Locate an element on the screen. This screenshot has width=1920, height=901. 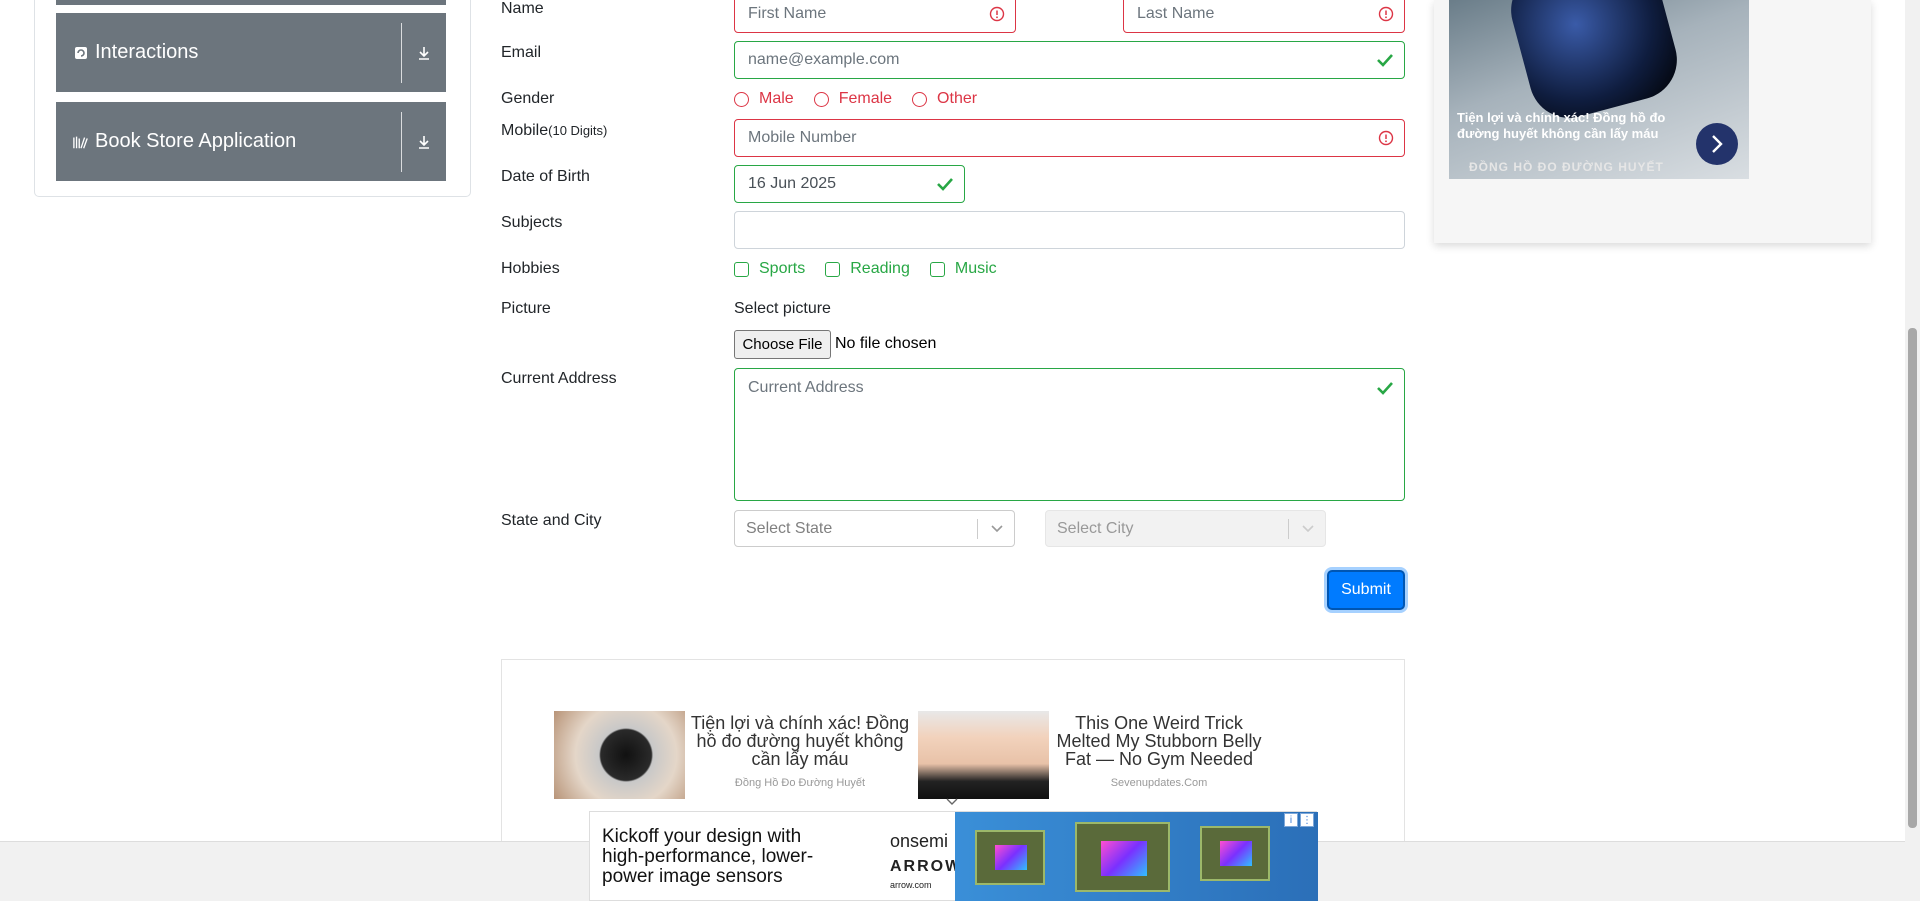
more-icon: ⋮ is located at coordinates (1307, 820).